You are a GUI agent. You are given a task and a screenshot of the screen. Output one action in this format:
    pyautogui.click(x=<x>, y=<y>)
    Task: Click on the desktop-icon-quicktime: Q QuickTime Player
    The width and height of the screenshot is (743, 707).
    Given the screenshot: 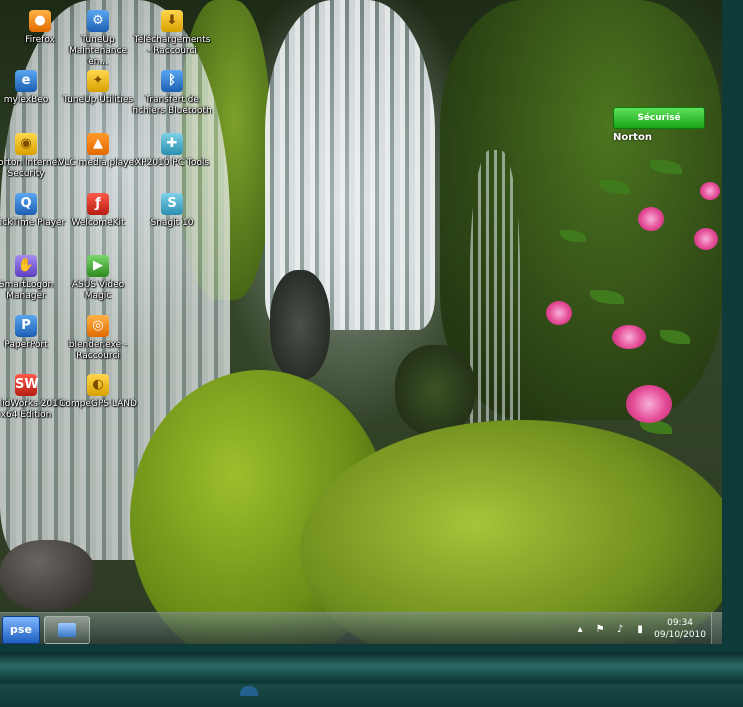 What is the action you would take?
    pyautogui.click(x=33, y=211)
    